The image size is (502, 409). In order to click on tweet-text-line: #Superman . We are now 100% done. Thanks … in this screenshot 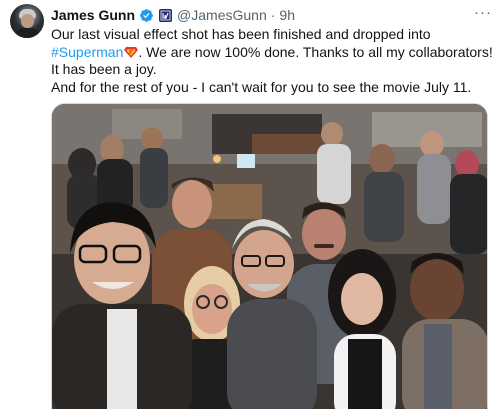, I will do `click(273, 53)`.